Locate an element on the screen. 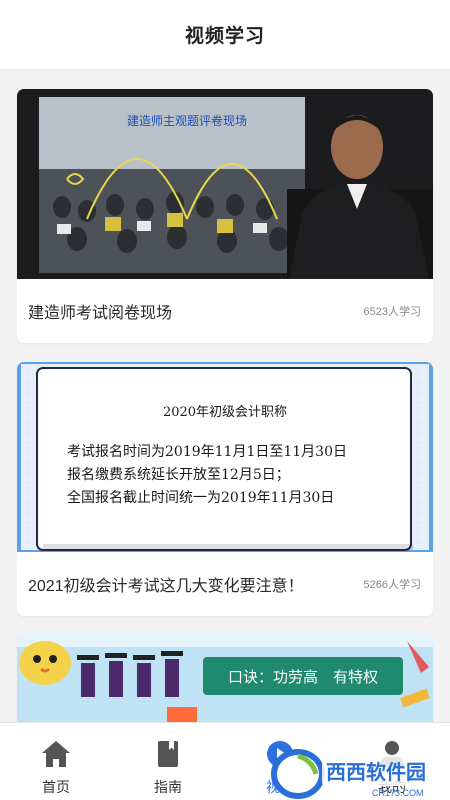 The image size is (450, 800). top-bar: 视频学习 is located at coordinates (225, 35).